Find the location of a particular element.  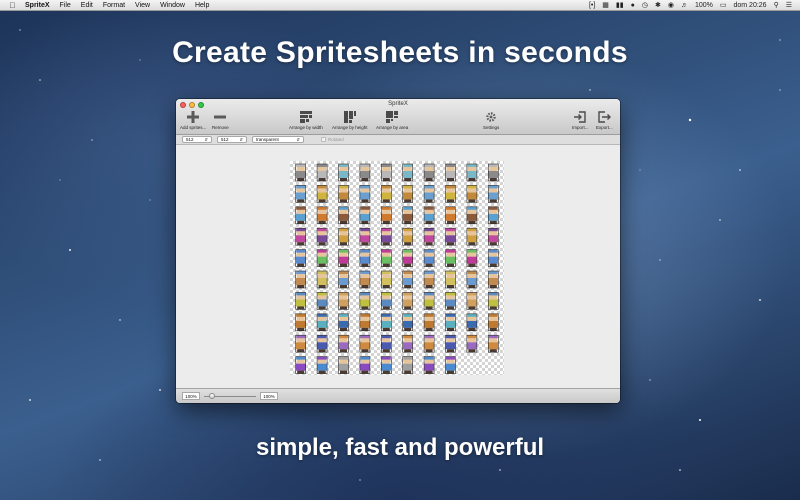

status-meter-icon: ▦ is located at coordinates (605, 5).